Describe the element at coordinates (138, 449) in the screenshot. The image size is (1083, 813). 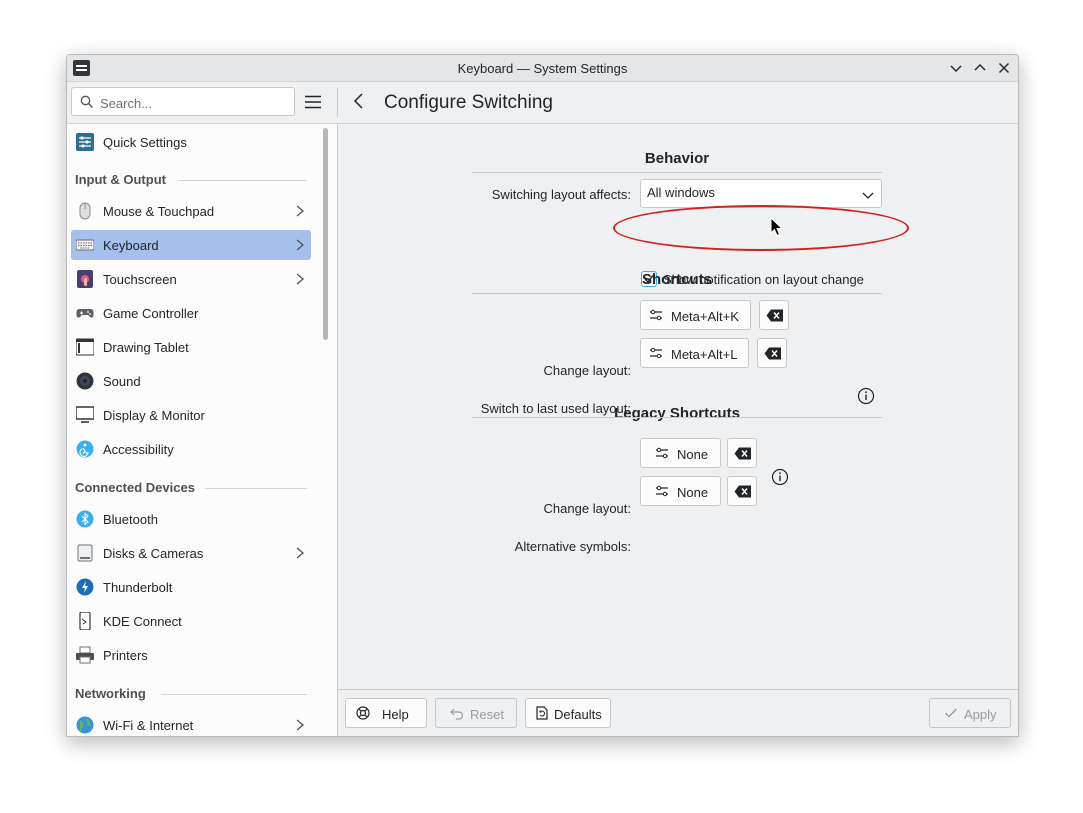
I see `sidebar-item-label: Accessibility` at that location.